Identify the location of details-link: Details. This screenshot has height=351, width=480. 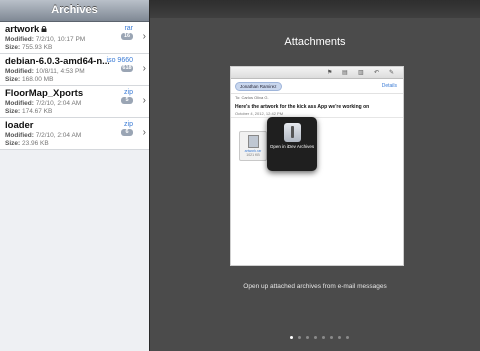
(389, 86).